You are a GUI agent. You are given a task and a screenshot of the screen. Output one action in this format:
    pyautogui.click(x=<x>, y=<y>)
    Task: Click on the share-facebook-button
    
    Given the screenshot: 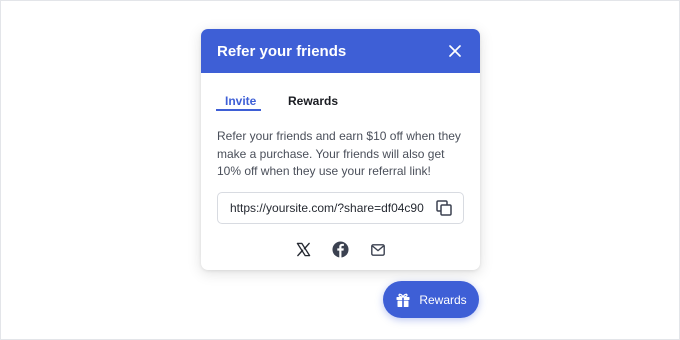 What is the action you would take?
    pyautogui.click(x=341, y=250)
    